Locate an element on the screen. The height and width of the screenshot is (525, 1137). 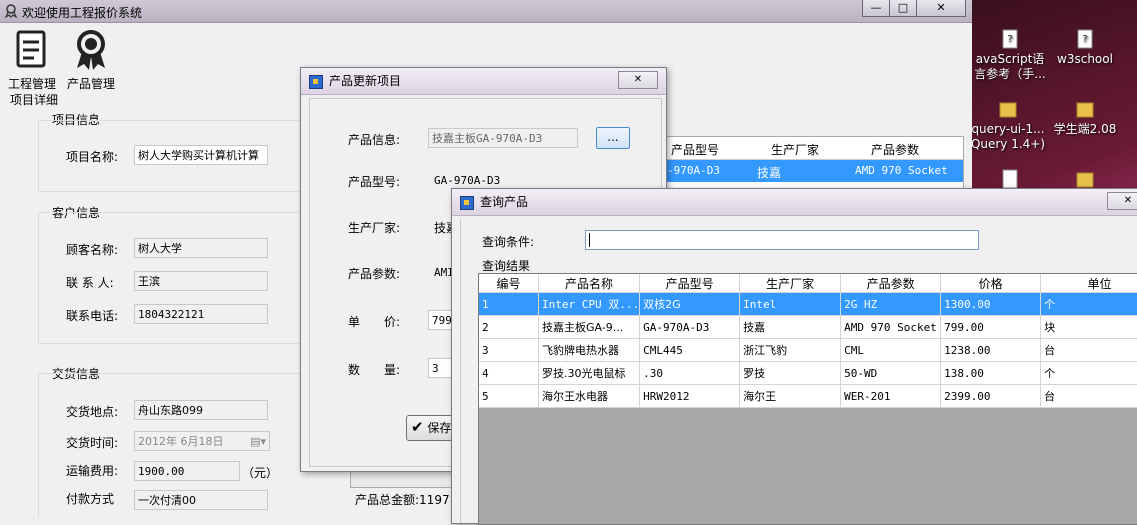
table-cell: 5 is located at coordinates (509, 396).